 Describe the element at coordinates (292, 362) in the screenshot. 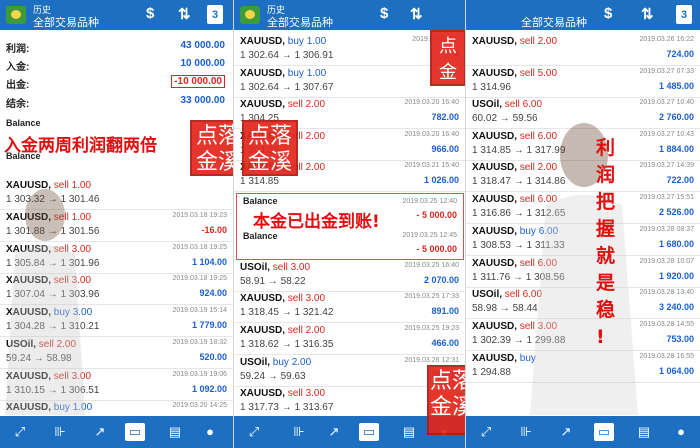

I see `trade-side: buy 2.00` at that location.